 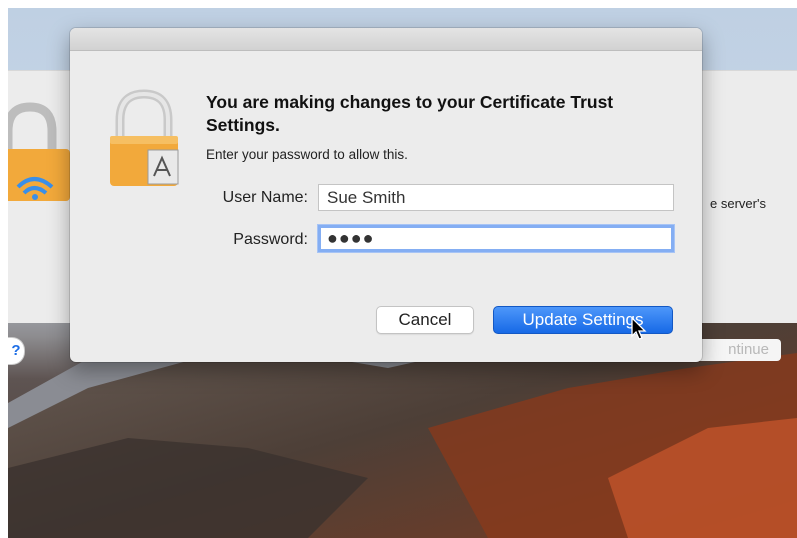 I want to click on wifi-lock-icon, so click(x=39, y=151).